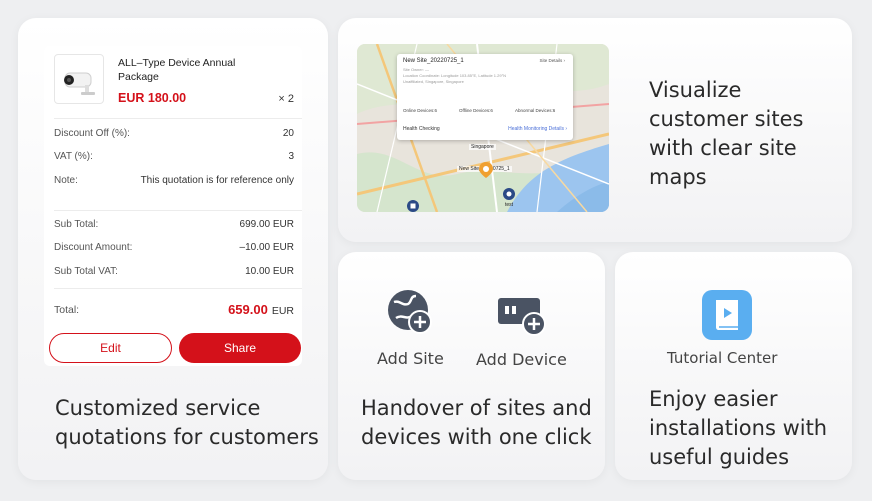 The height and width of the screenshot is (501, 872). Describe the element at coordinates (92, 133) in the screenshot. I see `discount-off-label: Discount Off (%):` at that location.